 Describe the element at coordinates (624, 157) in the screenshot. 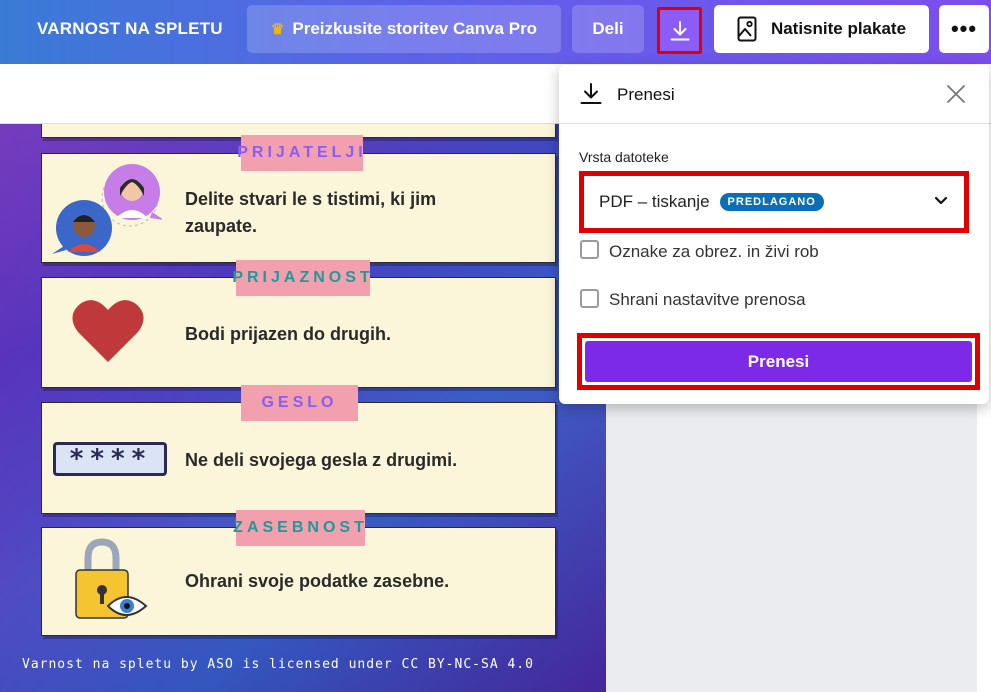

I see `file-type-label: Vrsta datoteke` at that location.